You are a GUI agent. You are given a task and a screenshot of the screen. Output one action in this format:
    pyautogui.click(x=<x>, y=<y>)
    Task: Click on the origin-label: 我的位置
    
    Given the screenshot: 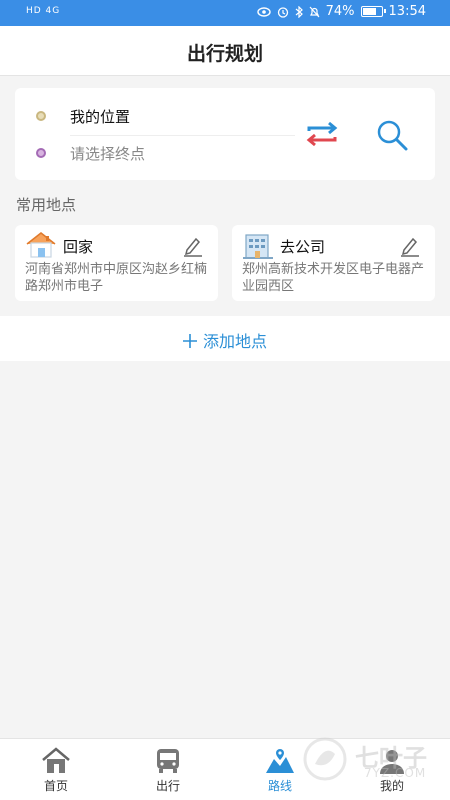 What is the action you would take?
    pyautogui.click(x=100, y=116)
    